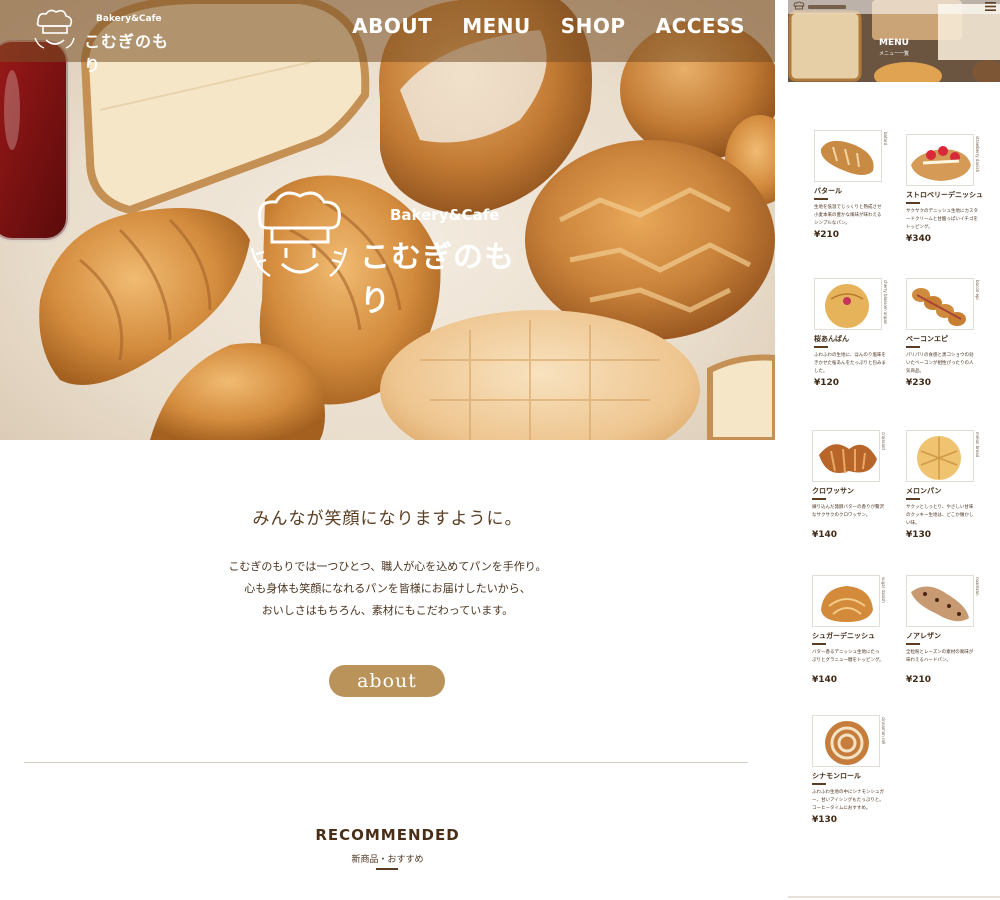 This screenshot has height=900, width=1000. Describe the element at coordinates (848, 792) in the screenshot. I see `menu-item-desc-line: ふわふわ生地の中にシナモンシュガ` at that location.